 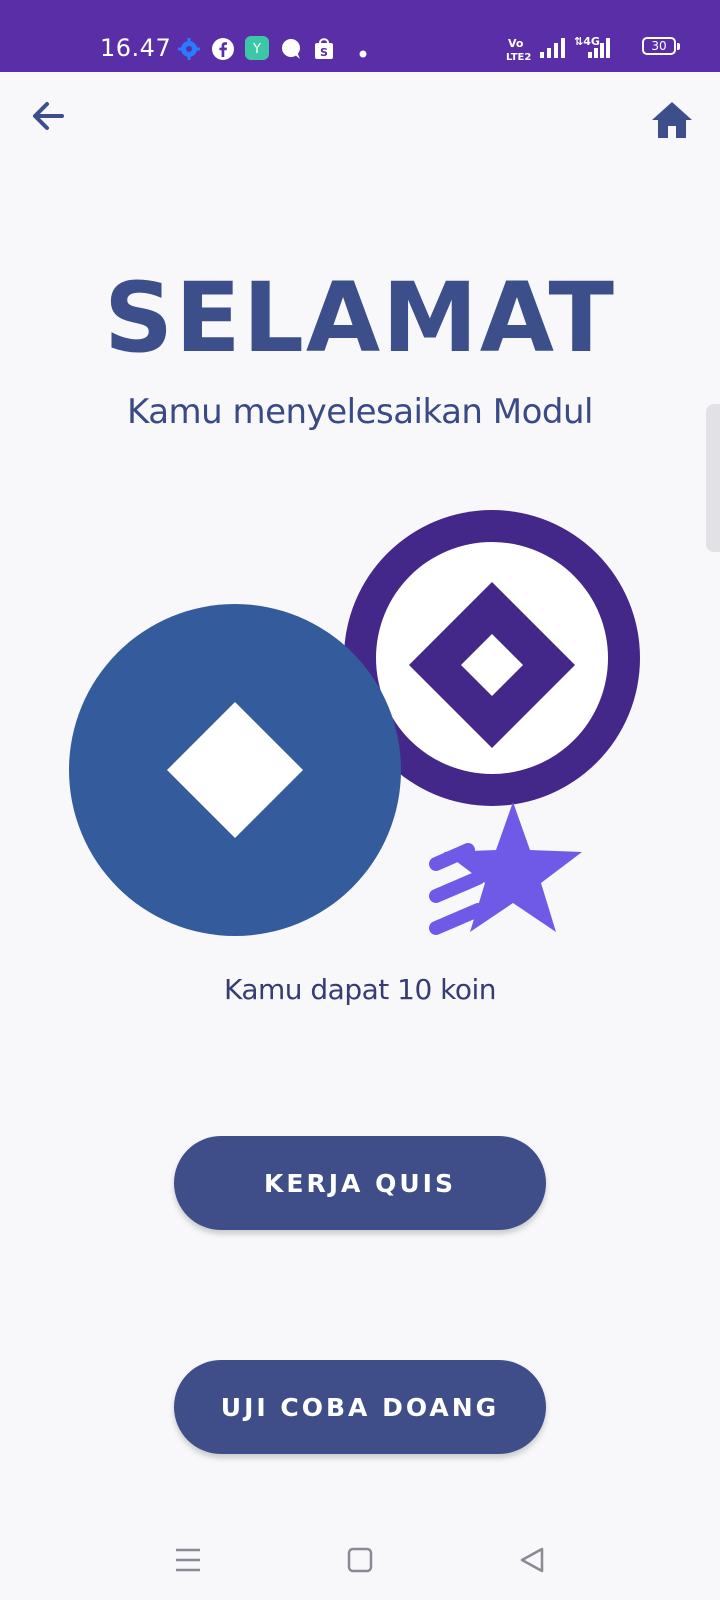 What do you see at coordinates (48, 121) in the screenshot?
I see `arrow-left-icon` at bounding box center [48, 121].